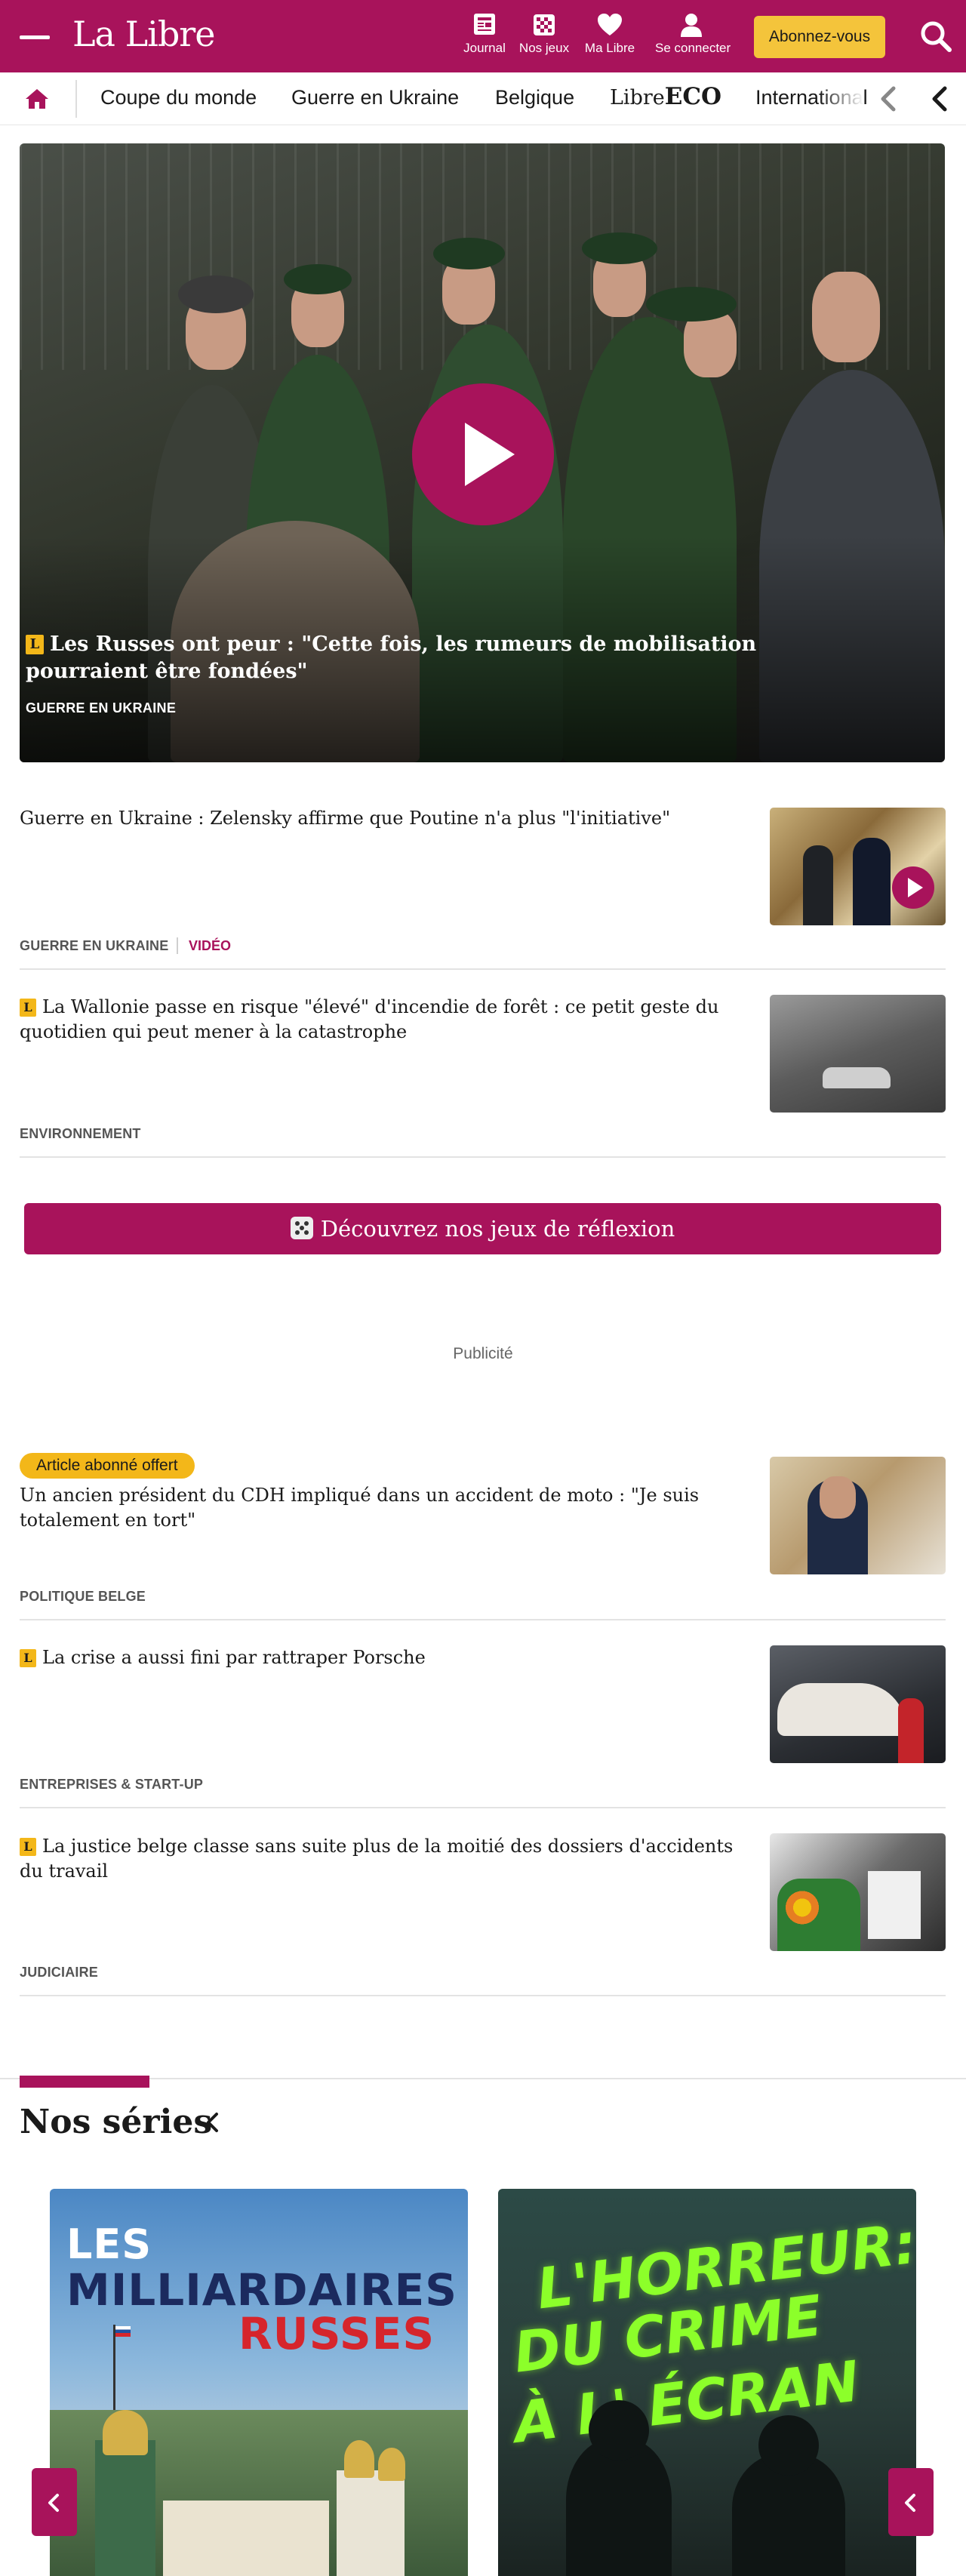 This screenshot has height=2576, width=966. I want to click on category-divider, so click(177, 945).